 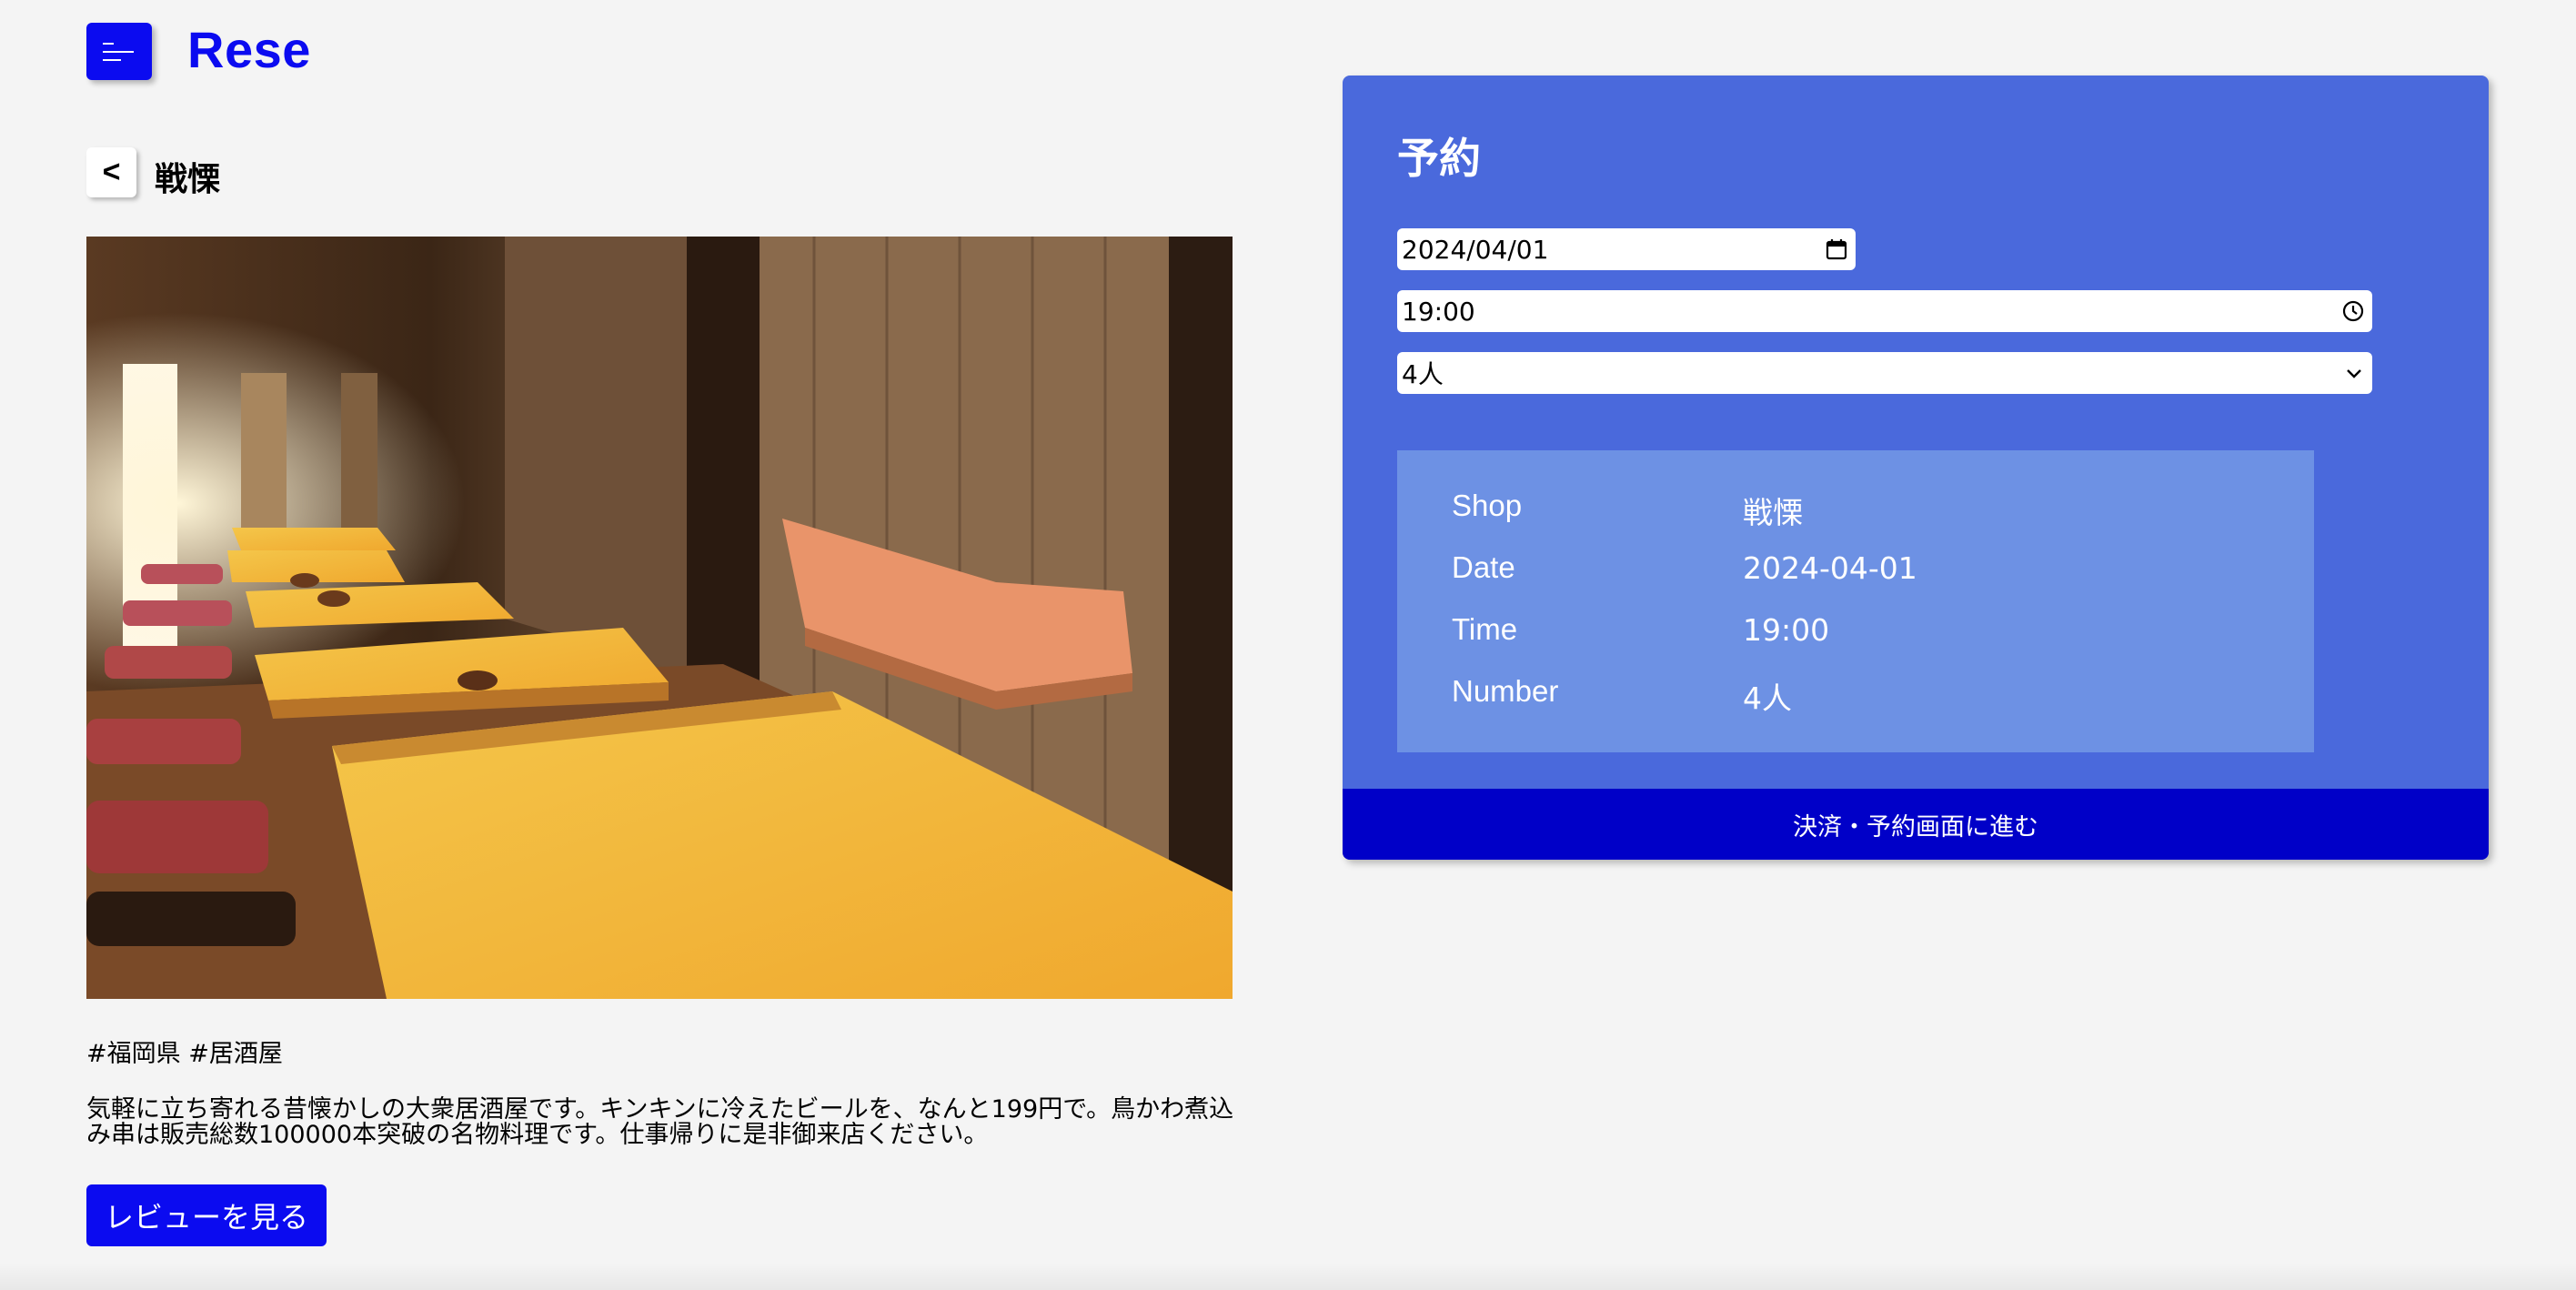 What do you see at coordinates (1626, 249) in the screenshot?
I see `date-input: 2024/04/01` at bounding box center [1626, 249].